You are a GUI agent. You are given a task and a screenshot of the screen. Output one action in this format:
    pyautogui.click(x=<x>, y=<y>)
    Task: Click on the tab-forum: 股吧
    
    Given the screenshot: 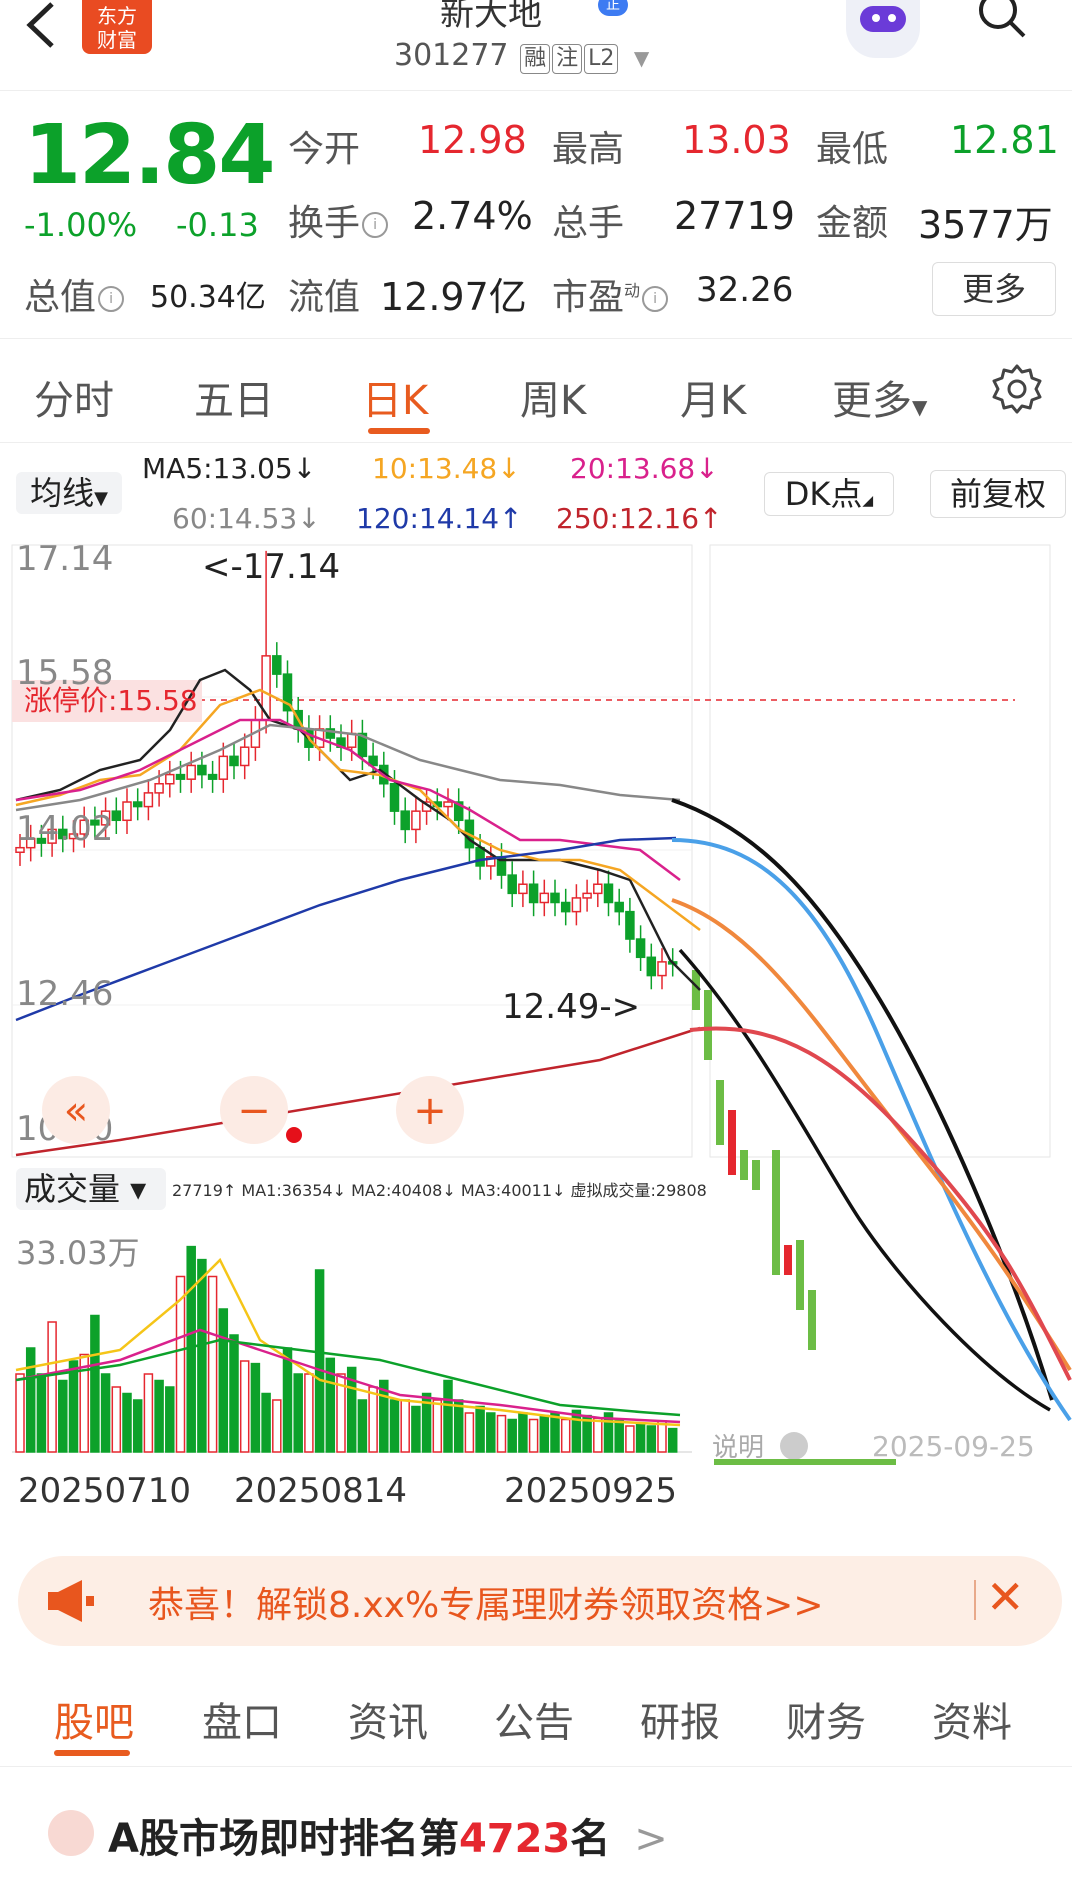 What is the action you would take?
    pyautogui.click(x=94, y=1719)
    